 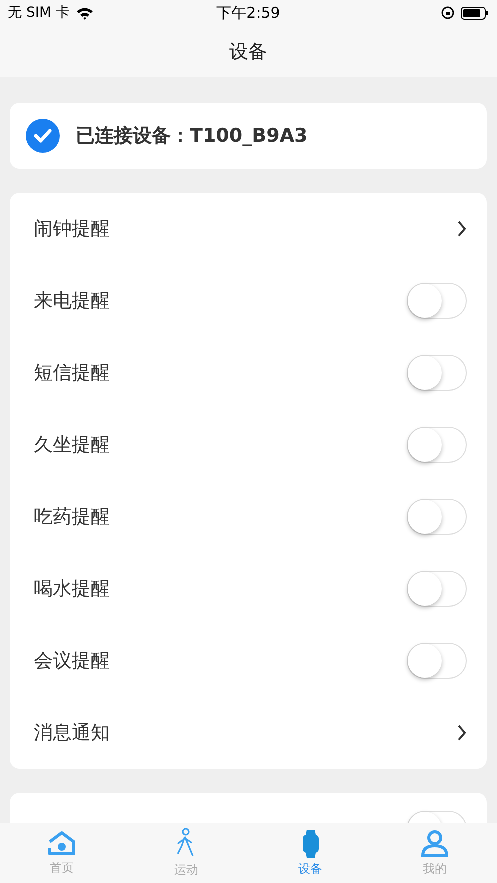 What do you see at coordinates (186, 853) in the screenshot?
I see `tab-bar-item: 运动` at bounding box center [186, 853].